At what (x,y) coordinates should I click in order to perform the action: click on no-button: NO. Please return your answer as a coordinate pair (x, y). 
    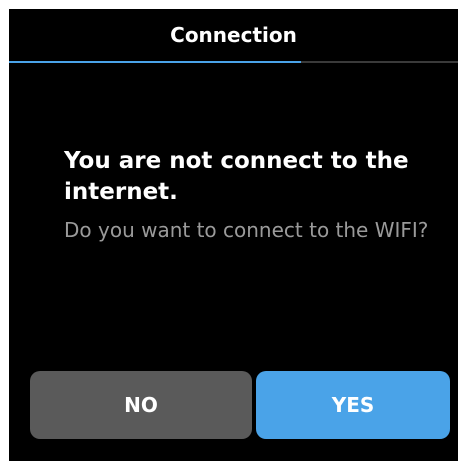
    Looking at the image, I should click on (141, 405).